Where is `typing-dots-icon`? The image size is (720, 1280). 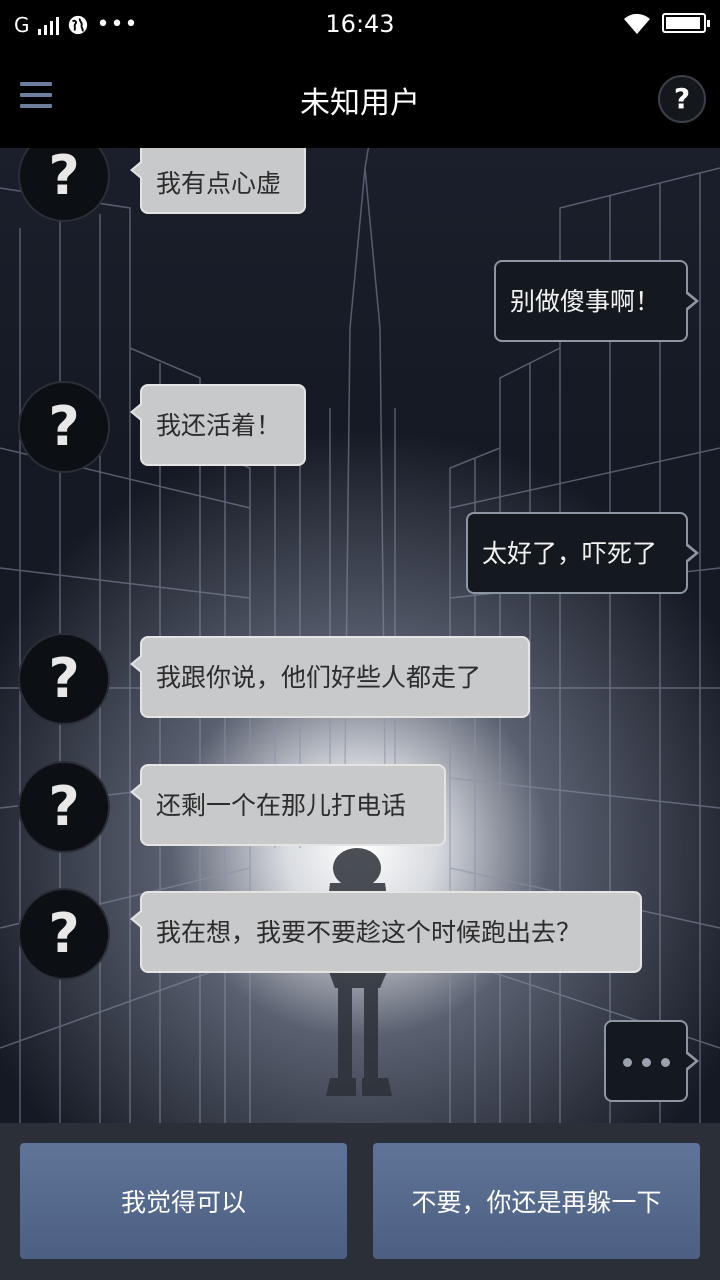
typing-dots-icon is located at coordinates (646, 1062).